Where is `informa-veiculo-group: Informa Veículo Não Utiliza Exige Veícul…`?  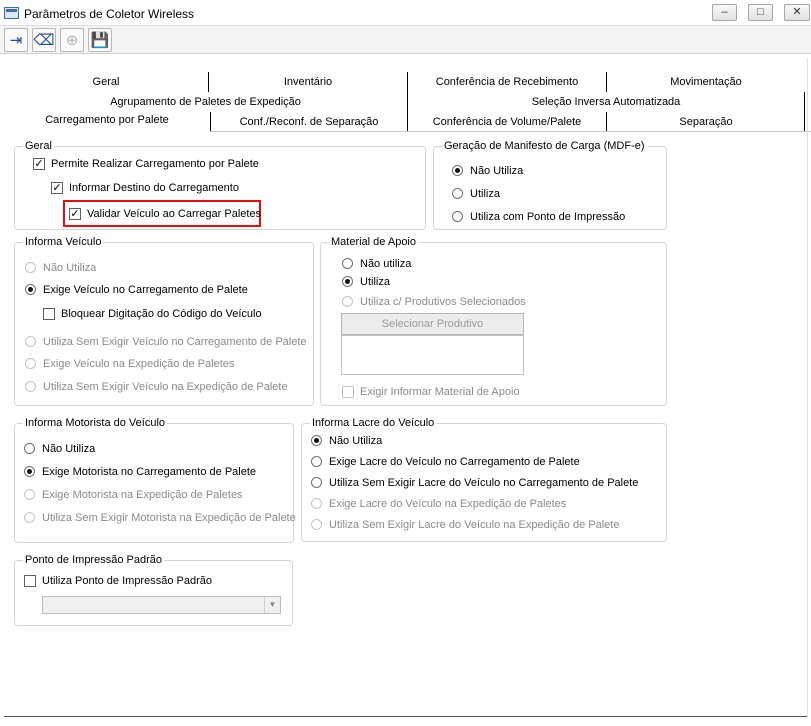
informa-veiculo-group: Informa Veículo Não Utiliza Exige Veícul… is located at coordinates (164, 321).